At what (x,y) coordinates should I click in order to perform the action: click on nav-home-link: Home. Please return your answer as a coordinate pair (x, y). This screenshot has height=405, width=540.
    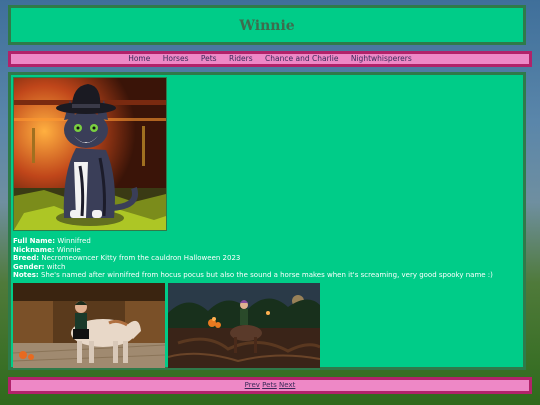
    Looking at the image, I should click on (139, 58).